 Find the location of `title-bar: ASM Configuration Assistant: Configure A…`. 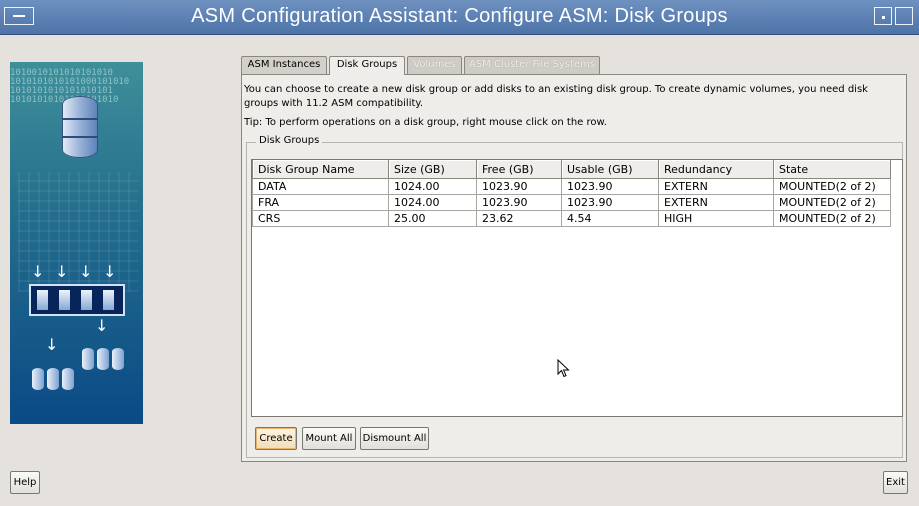

title-bar: ASM Configuration Assistant: Configure A… is located at coordinates (459, 17).